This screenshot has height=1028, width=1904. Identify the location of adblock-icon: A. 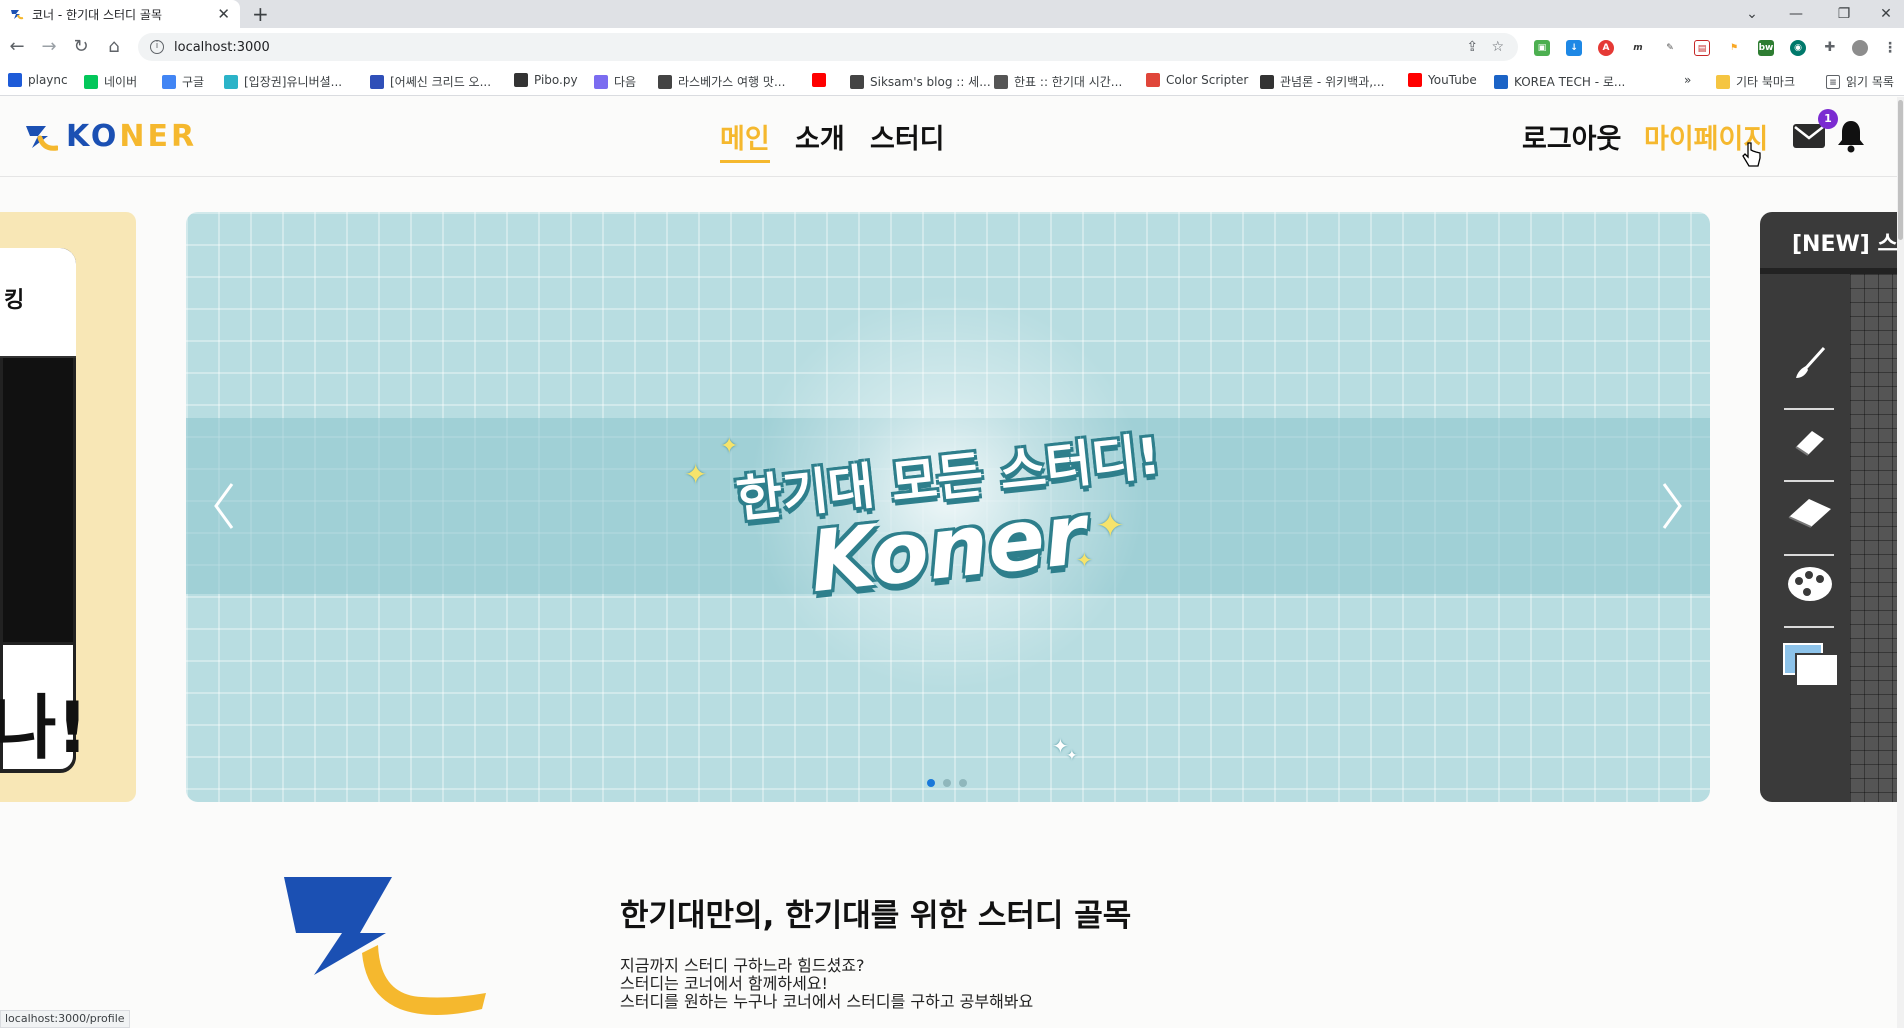
(1606, 48).